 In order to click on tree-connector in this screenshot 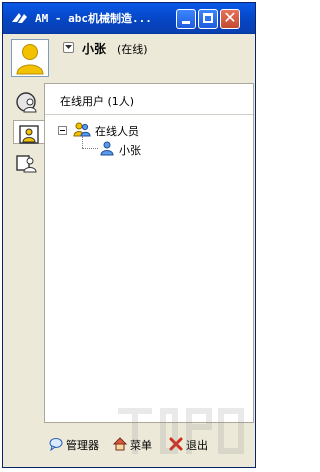, I will do `click(82, 142)`.